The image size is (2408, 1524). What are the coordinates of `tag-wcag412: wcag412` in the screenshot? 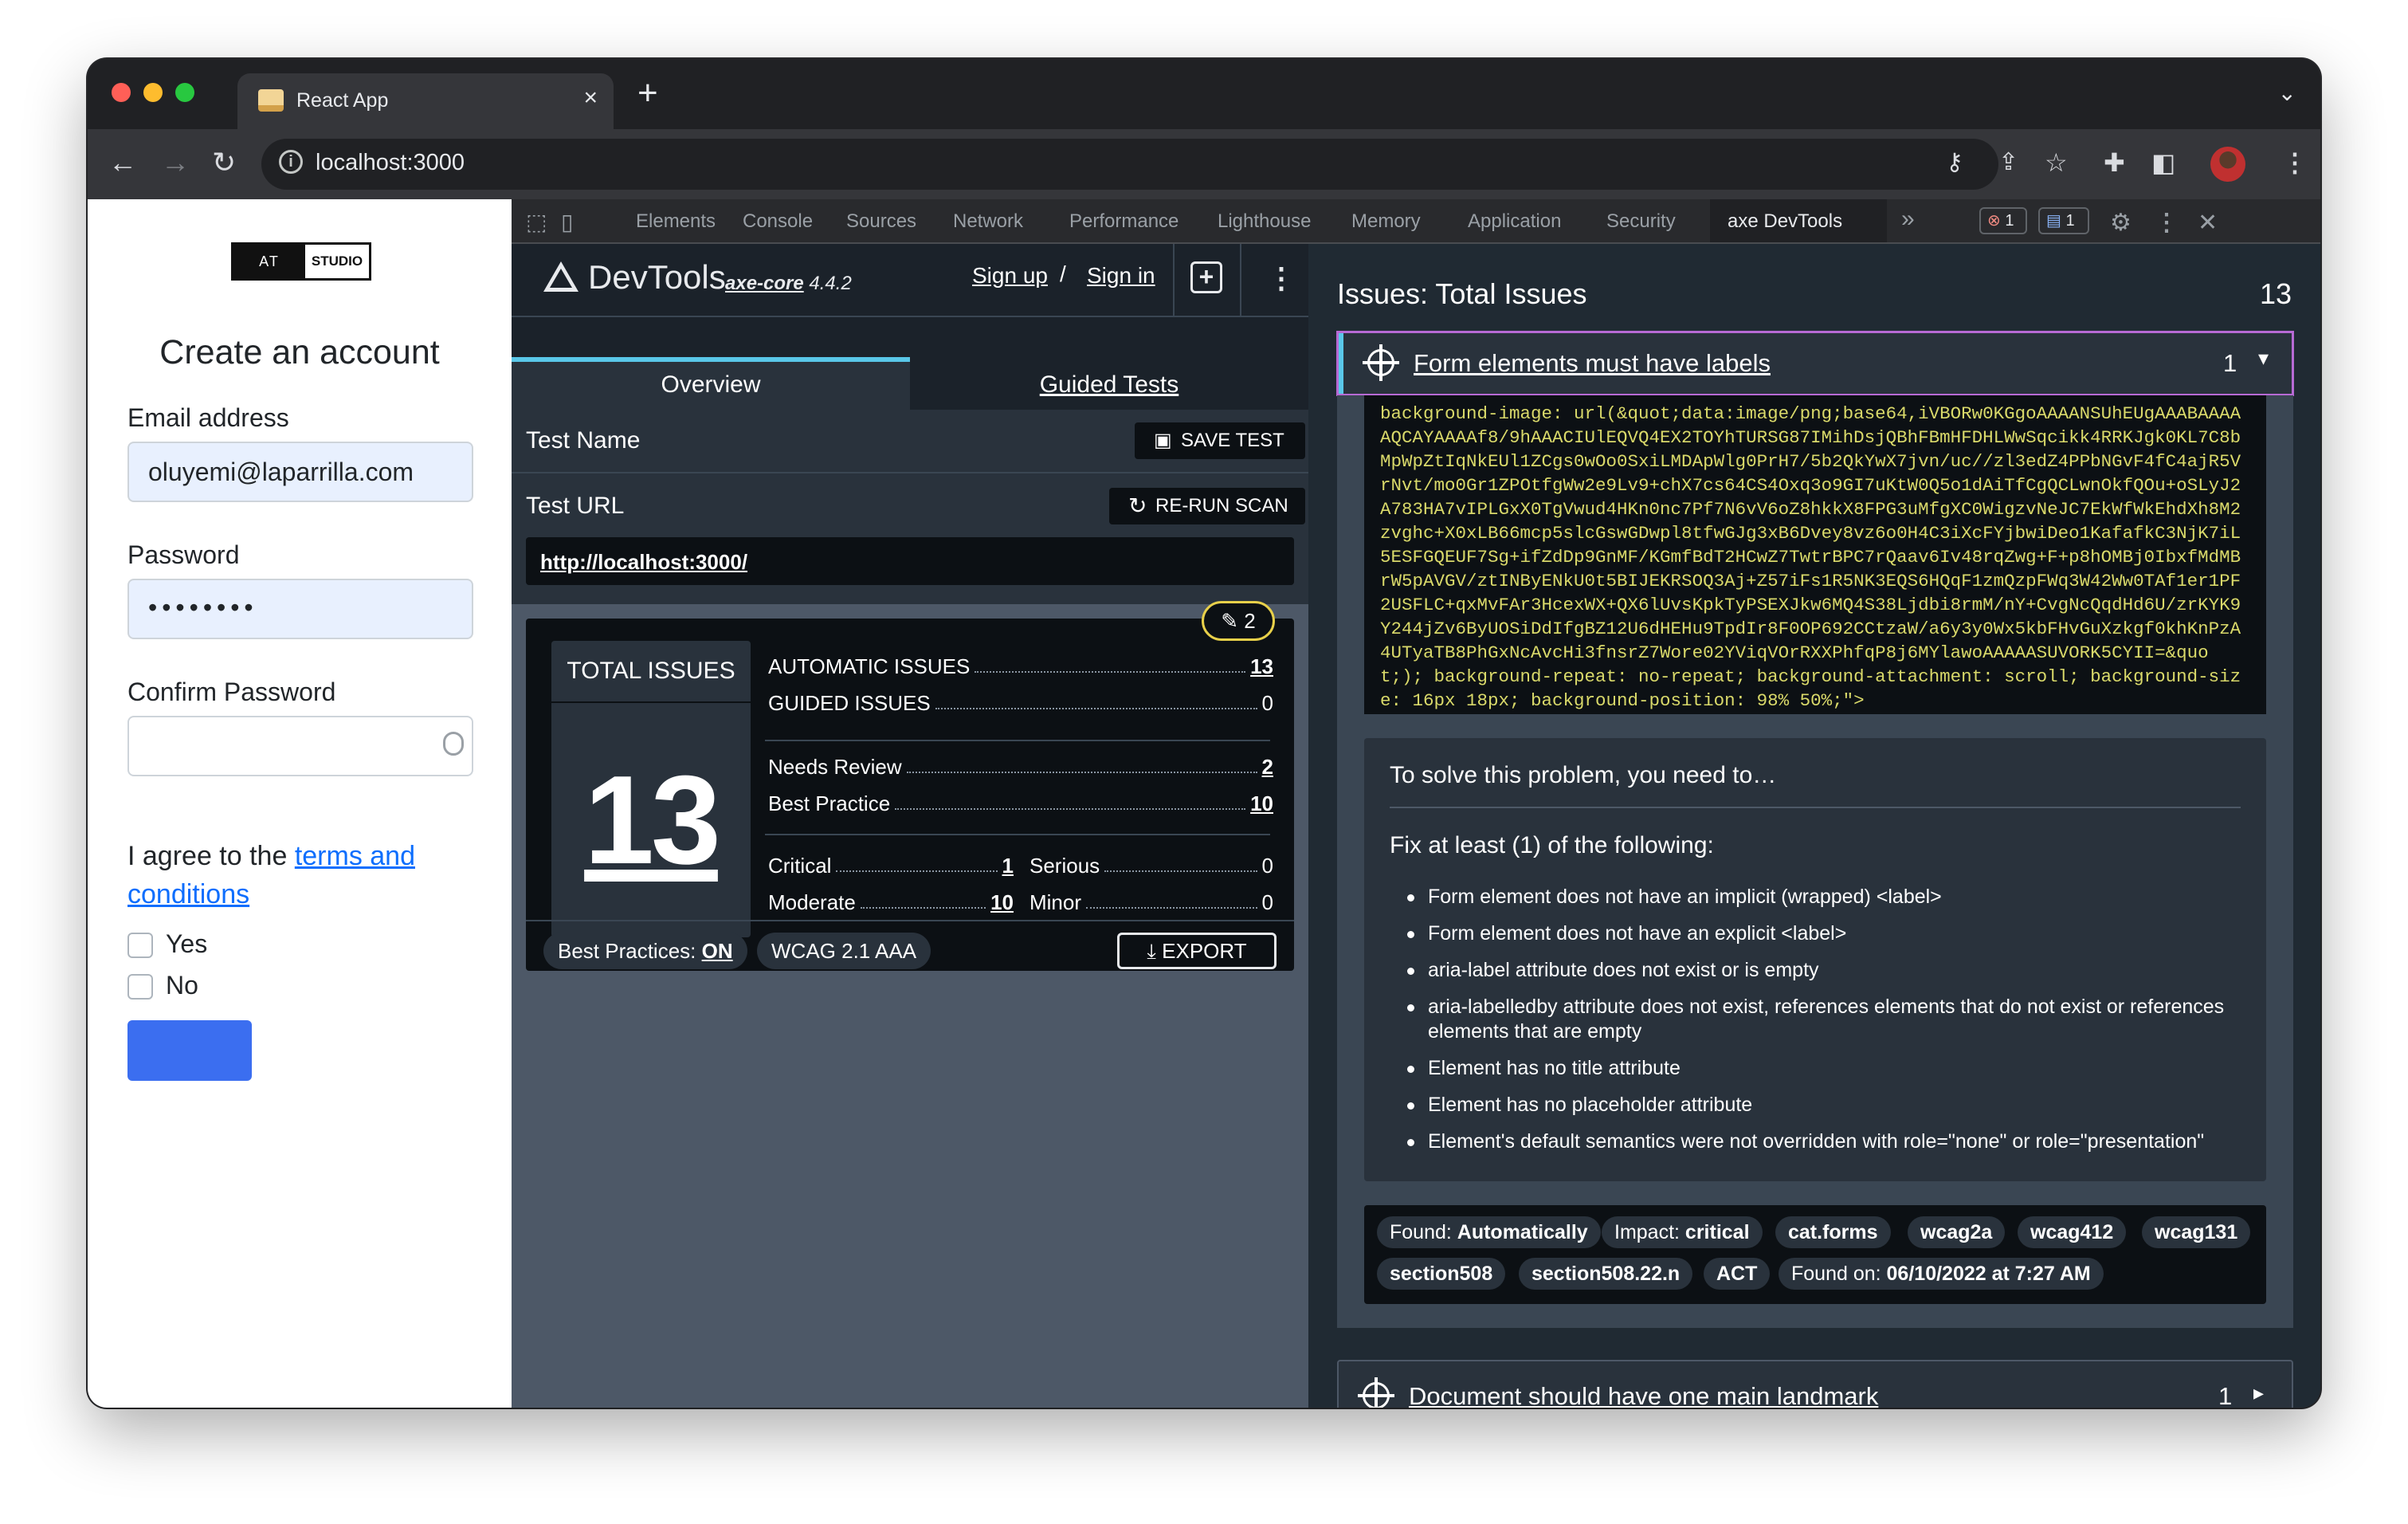 It's located at (2072, 1232).